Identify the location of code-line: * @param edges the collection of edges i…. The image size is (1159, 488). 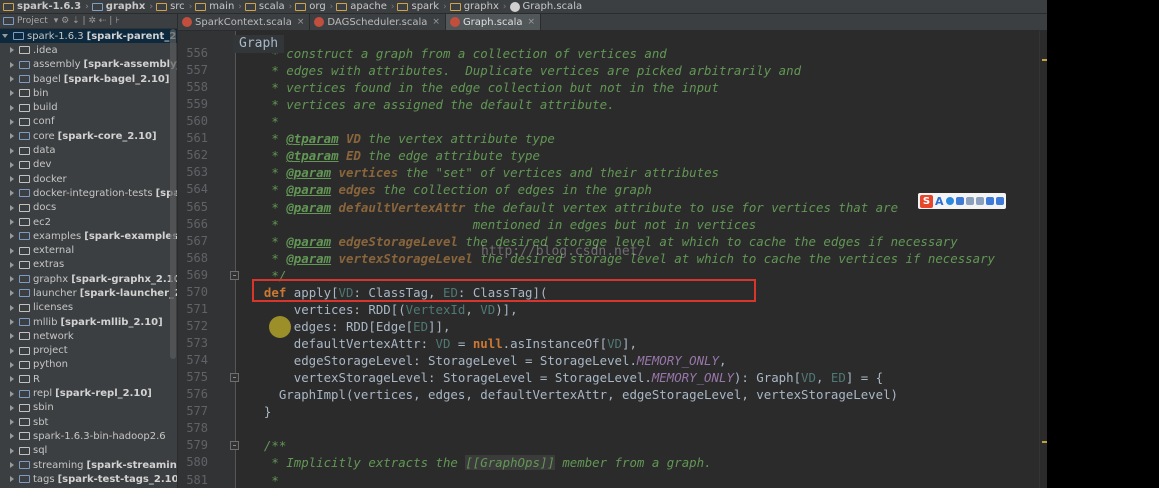
(450, 189).